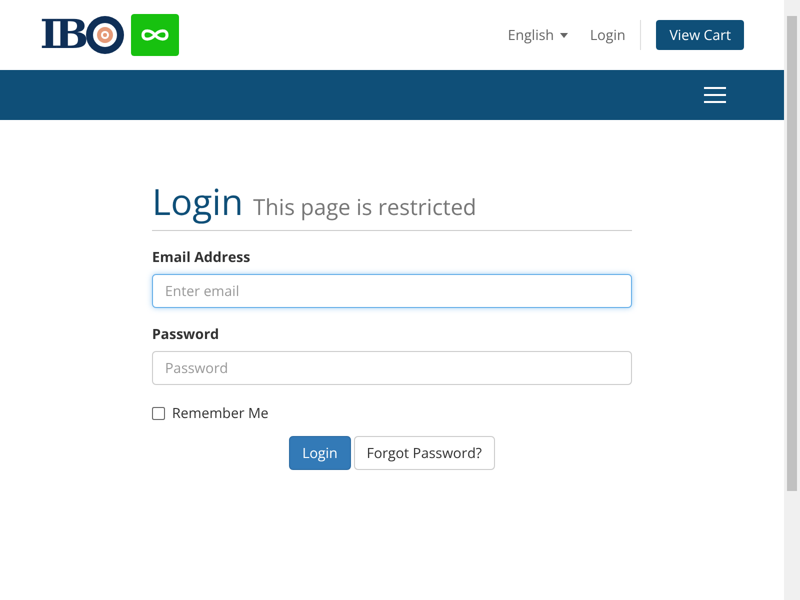 The width and height of the screenshot is (800, 600). What do you see at coordinates (424, 453) in the screenshot?
I see `forgot-password-button: Forgot Password?` at bounding box center [424, 453].